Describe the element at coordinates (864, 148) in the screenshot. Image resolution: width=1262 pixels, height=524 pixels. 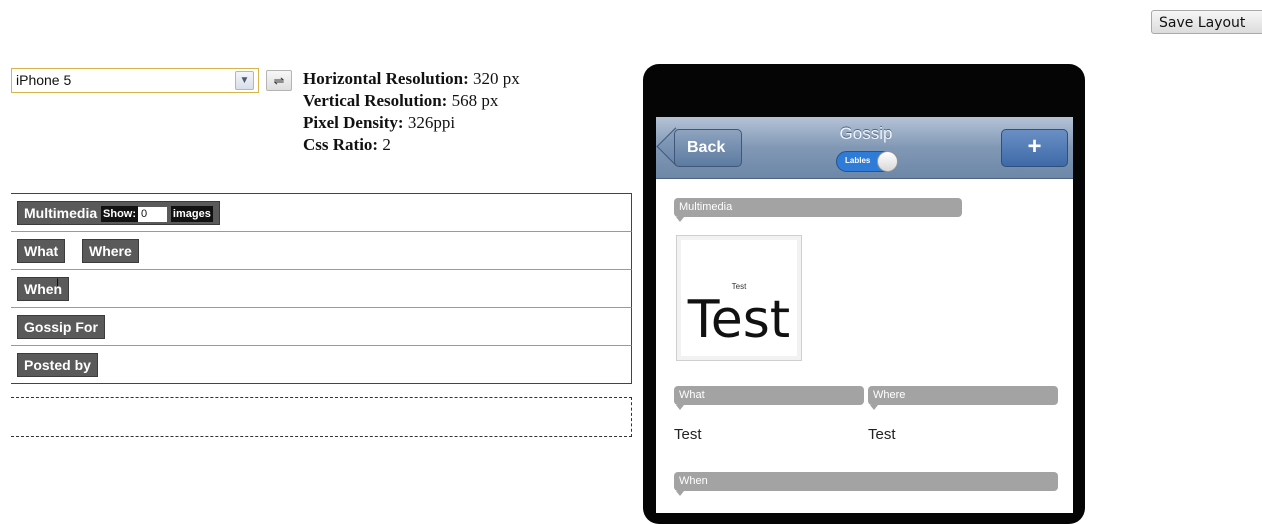
I see `phone-navbar: Back Gossip Lables +` at that location.